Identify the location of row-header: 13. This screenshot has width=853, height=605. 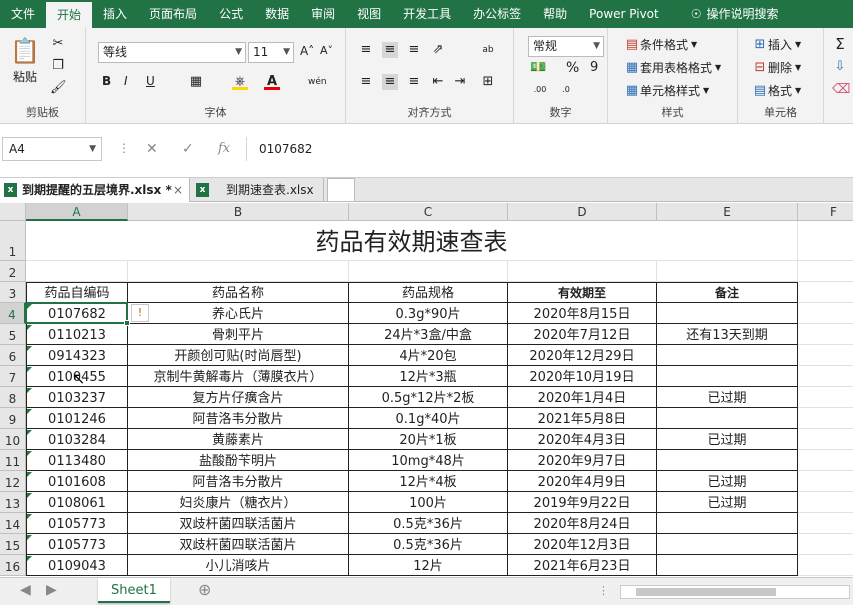
(13, 502).